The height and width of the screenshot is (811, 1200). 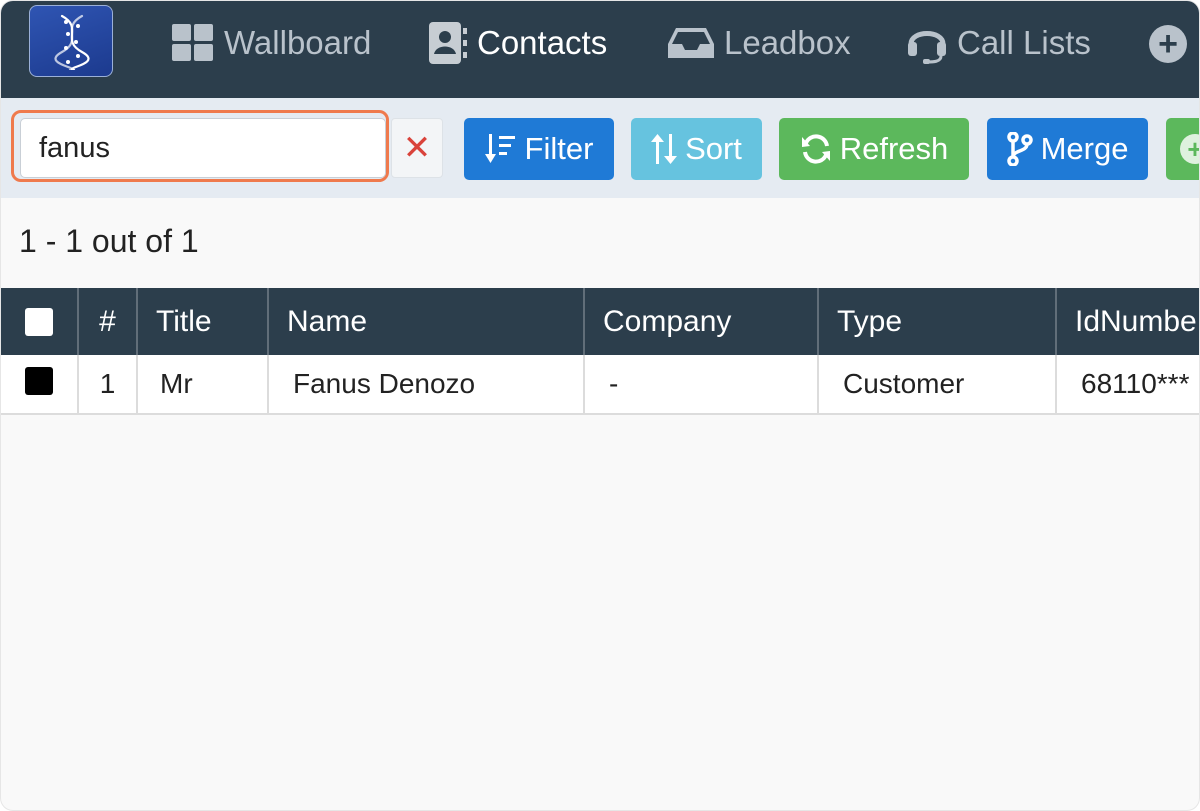 What do you see at coordinates (713, 148) in the screenshot?
I see `sort-label: Sort` at bounding box center [713, 148].